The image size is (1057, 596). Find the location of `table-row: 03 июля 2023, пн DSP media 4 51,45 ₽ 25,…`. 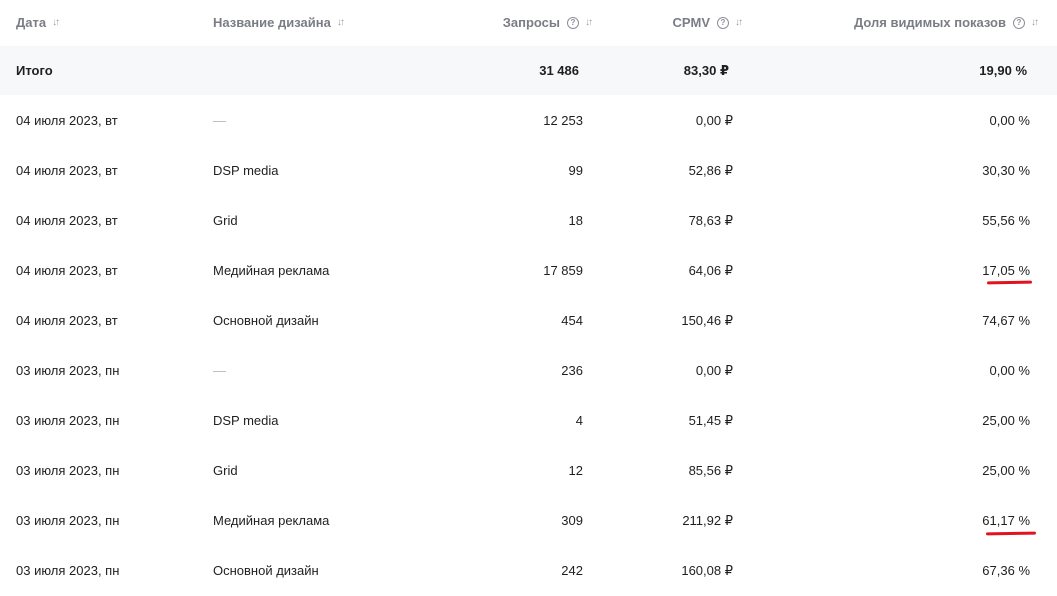

table-row: 03 июля 2023, пн DSP media 4 51,45 ₽ 25,… is located at coordinates (528, 421).